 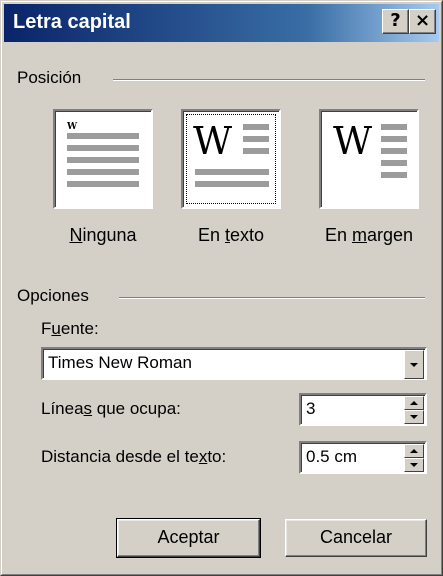 What do you see at coordinates (120, 456) in the screenshot?
I see `label-text: Distancia desde el te` at bounding box center [120, 456].